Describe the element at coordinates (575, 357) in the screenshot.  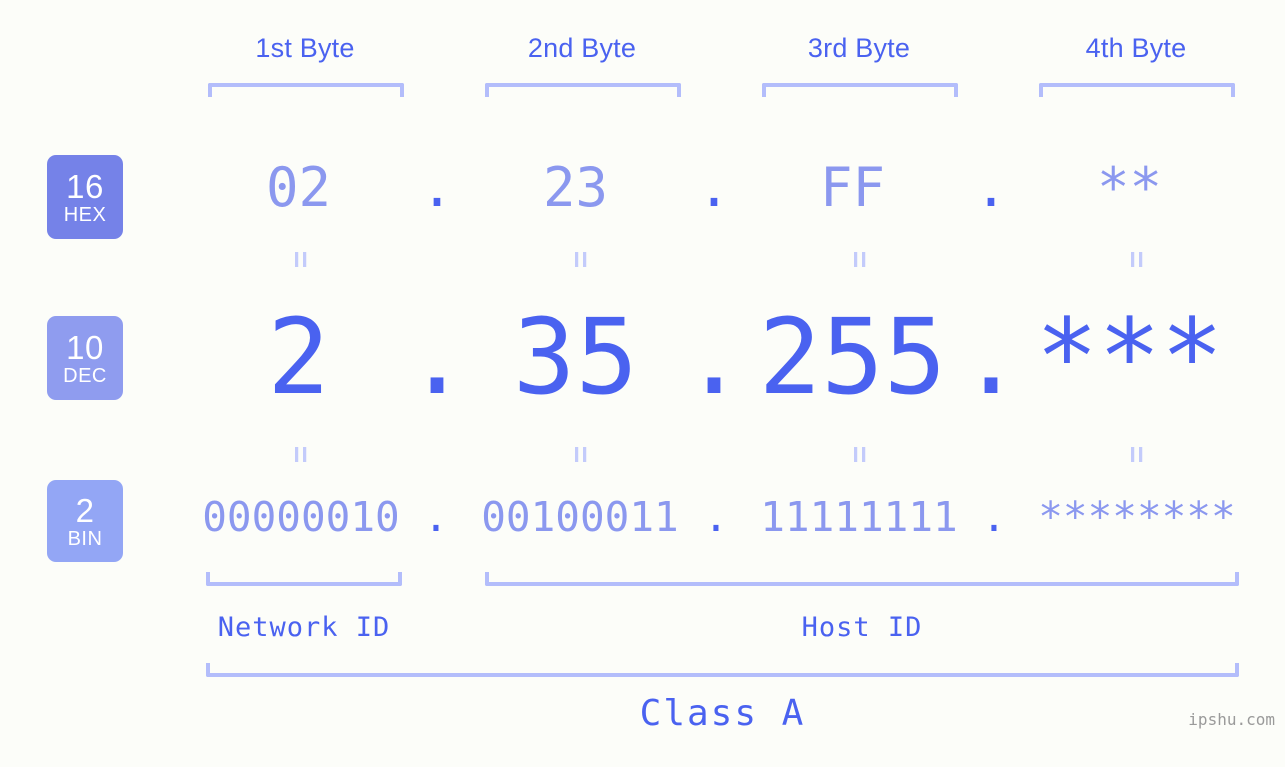
I see `dec-byte-value-2: 35` at that location.